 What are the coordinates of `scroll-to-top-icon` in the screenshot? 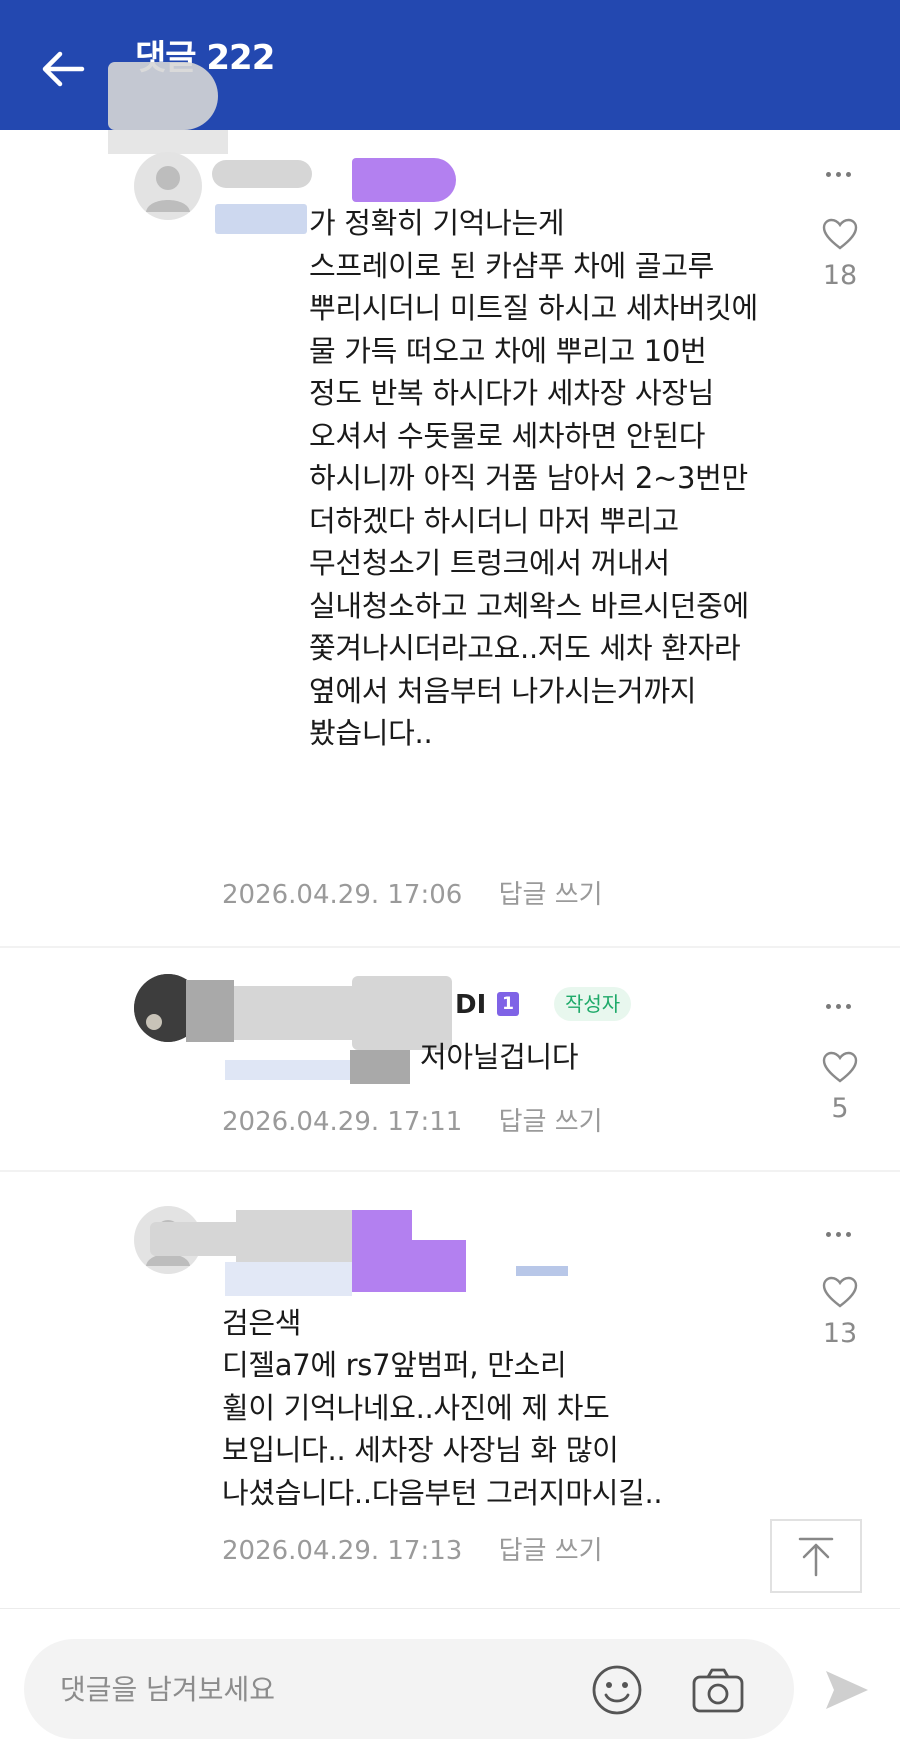 It's located at (816, 1557).